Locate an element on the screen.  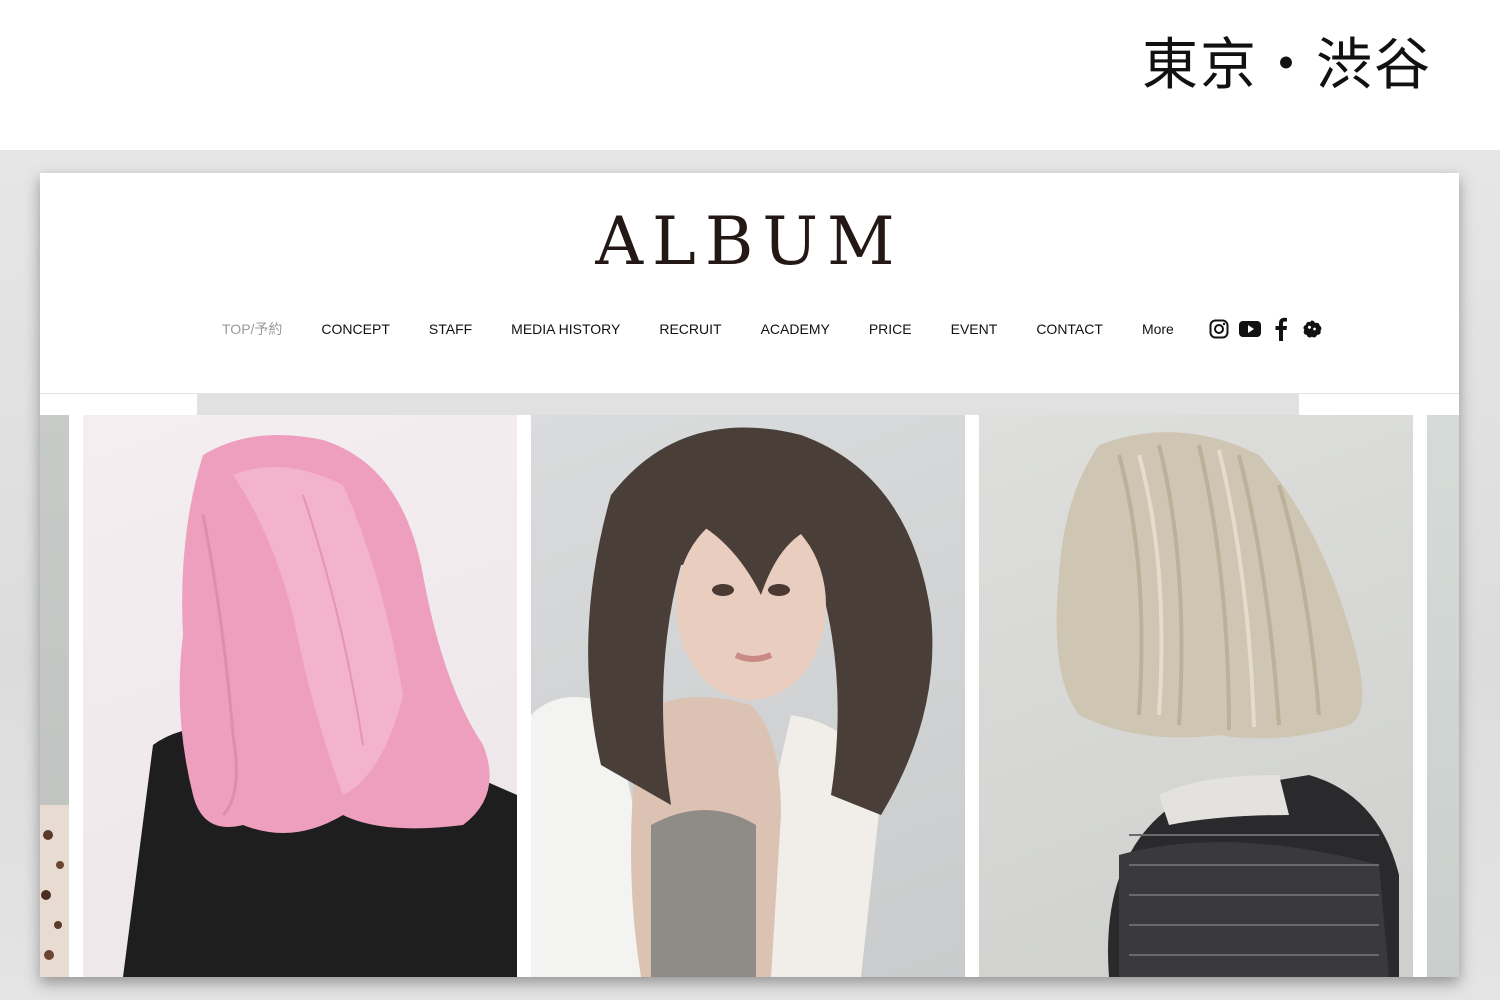
instagram-icon is located at coordinates (1219, 329).